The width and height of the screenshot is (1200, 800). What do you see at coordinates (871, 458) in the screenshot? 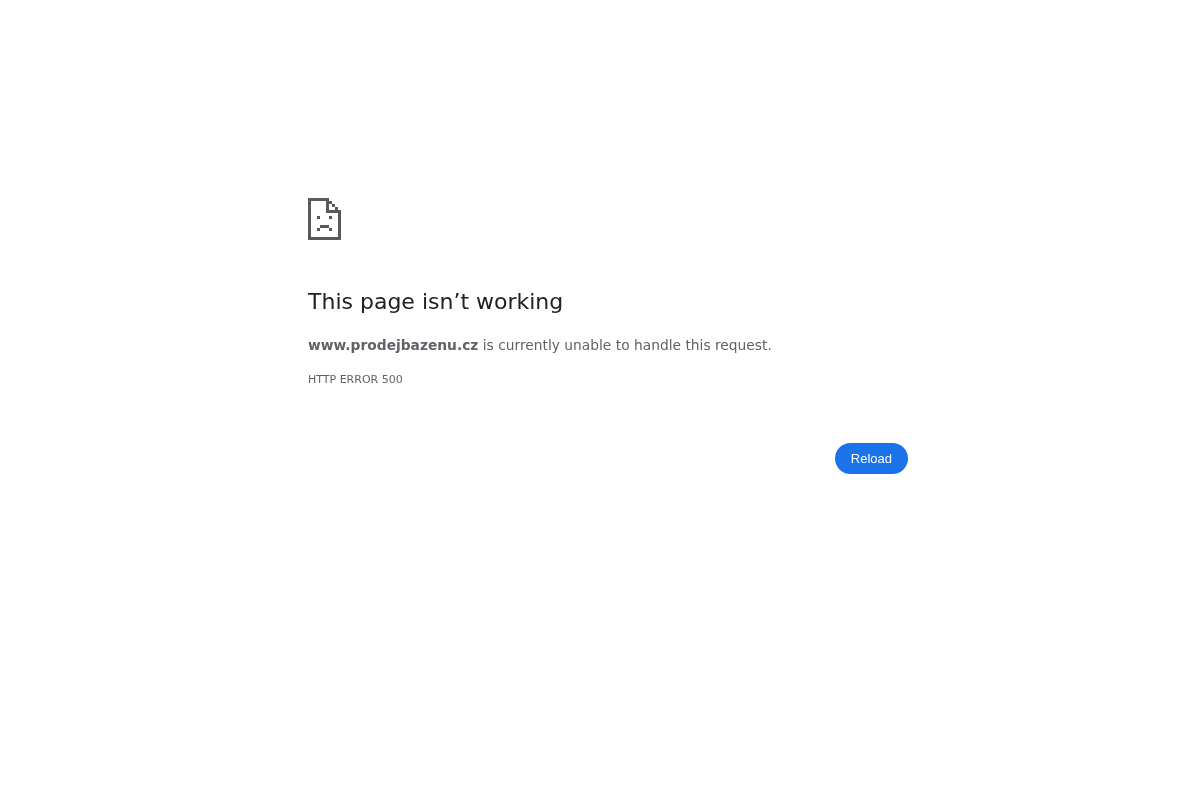
I see `reload-button: Reload` at bounding box center [871, 458].